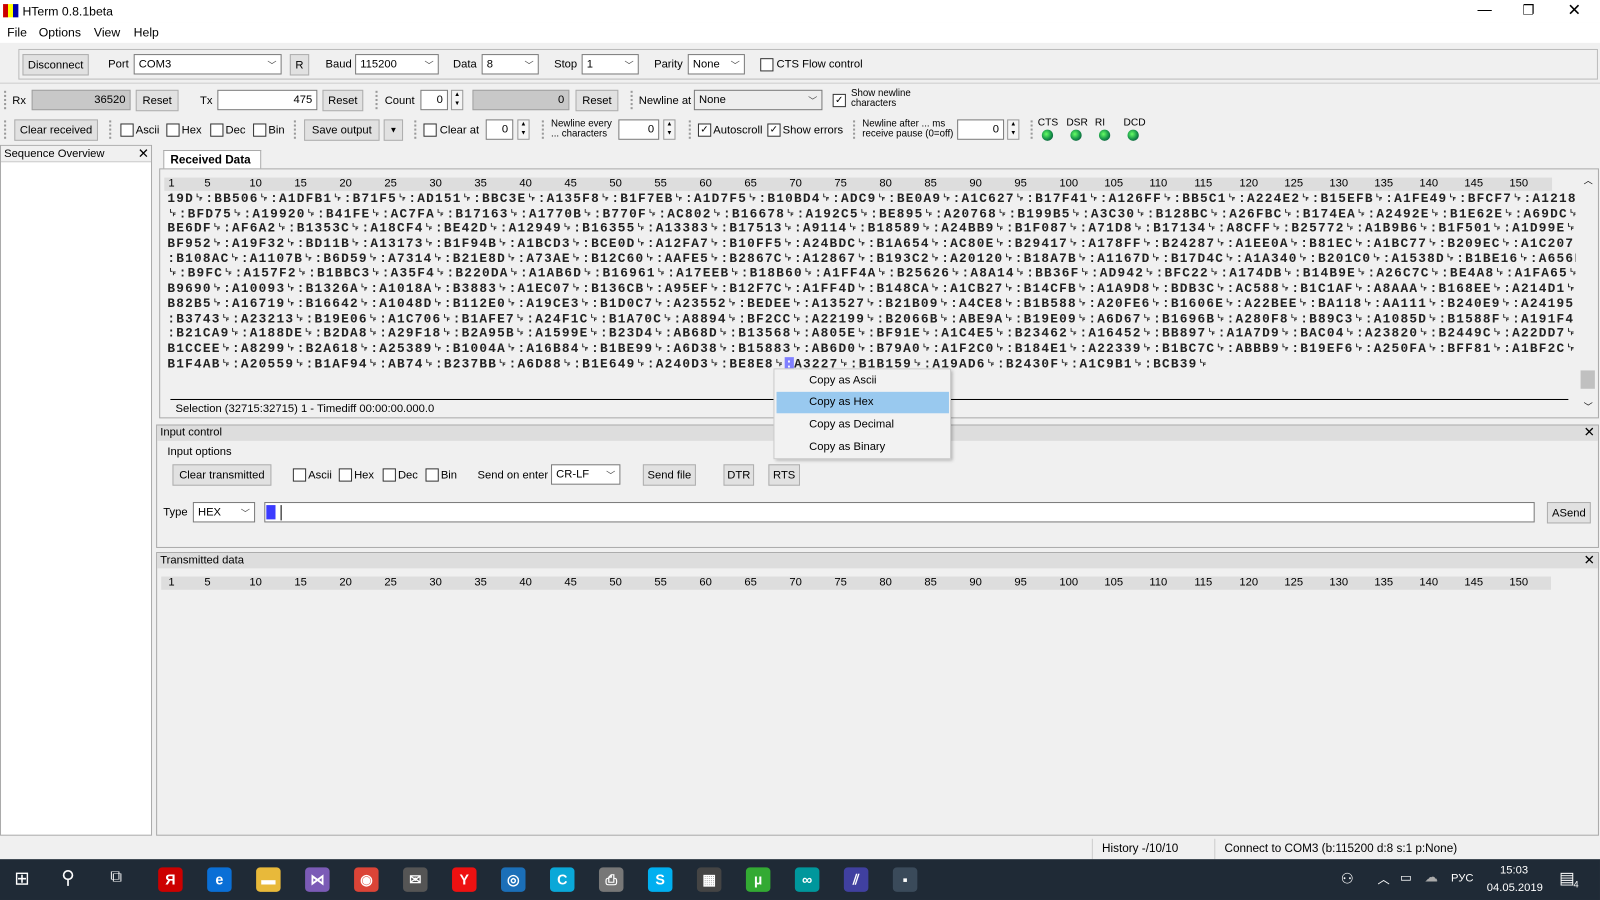  What do you see at coordinates (464, 879) in the screenshot?
I see `yandex-icon: Y` at bounding box center [464, 879].